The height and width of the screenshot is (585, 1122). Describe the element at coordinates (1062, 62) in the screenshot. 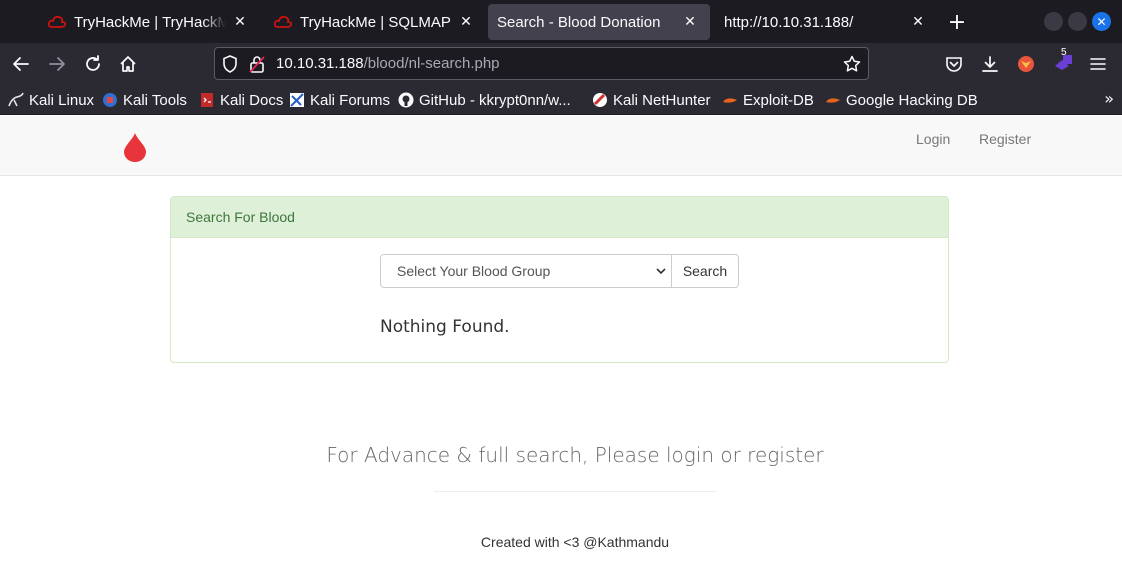

I see `extension-hat-icon: 5` at that location.